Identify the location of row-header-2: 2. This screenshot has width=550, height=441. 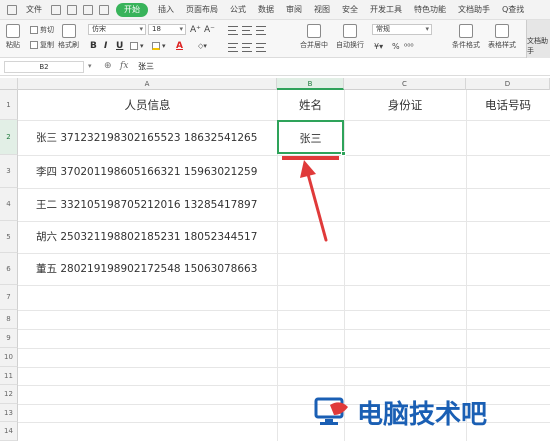
(9, 137).